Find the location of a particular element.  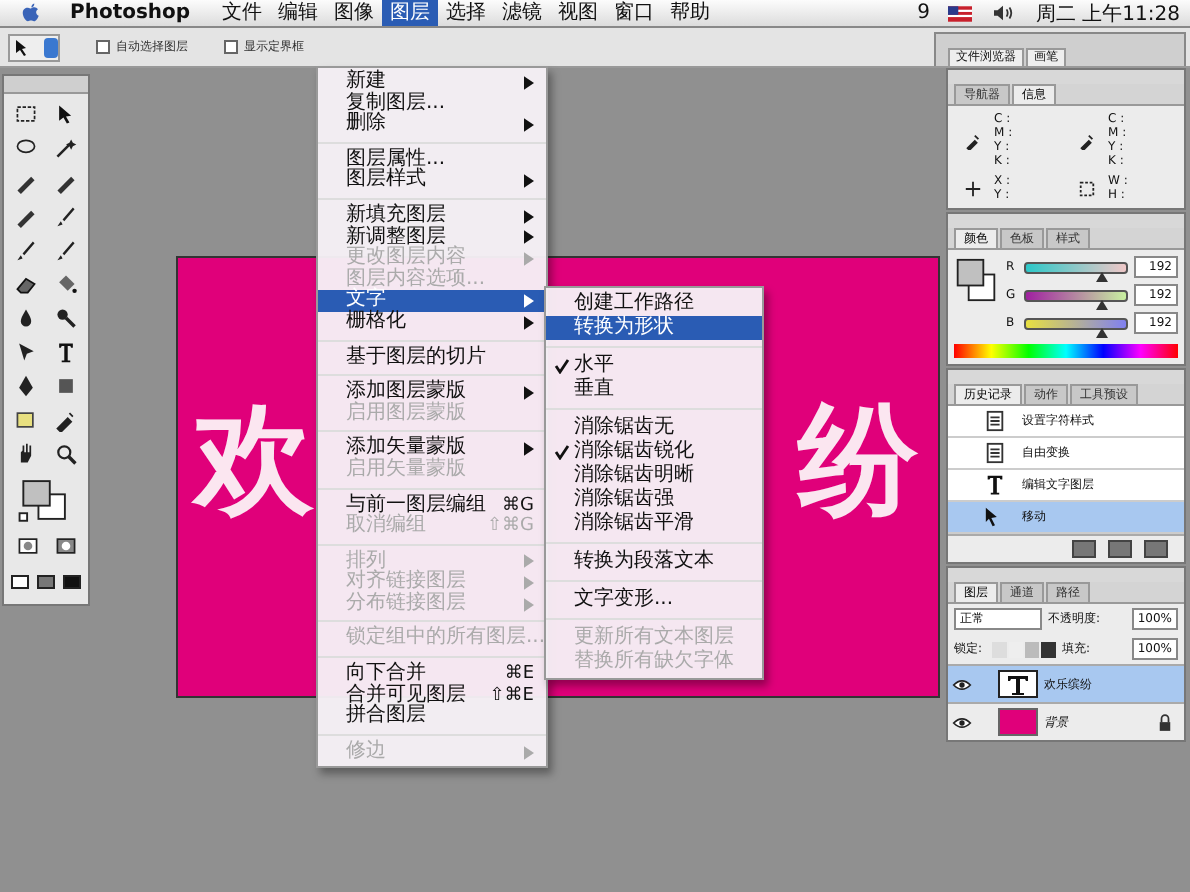

menu-item: 文件 is located at coordinates (242, 13).